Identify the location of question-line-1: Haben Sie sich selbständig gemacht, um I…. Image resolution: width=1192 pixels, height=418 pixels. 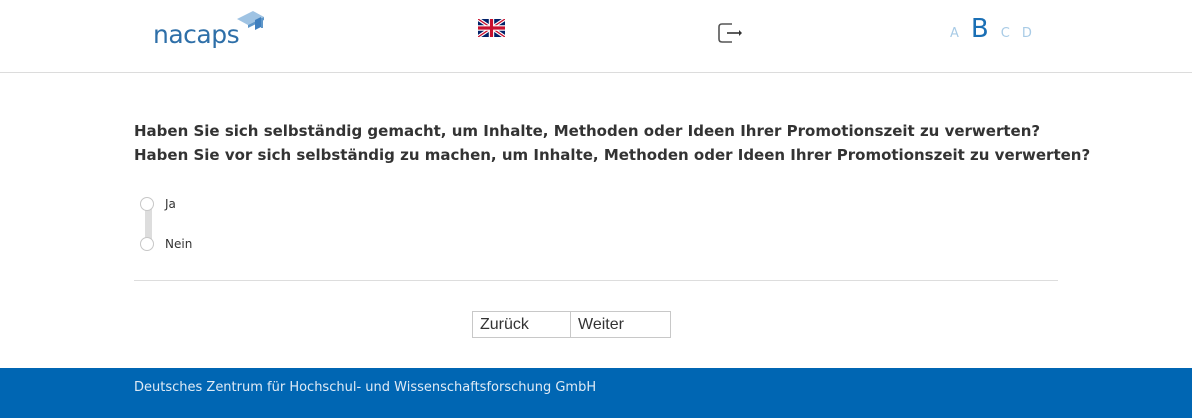
(587, 131).